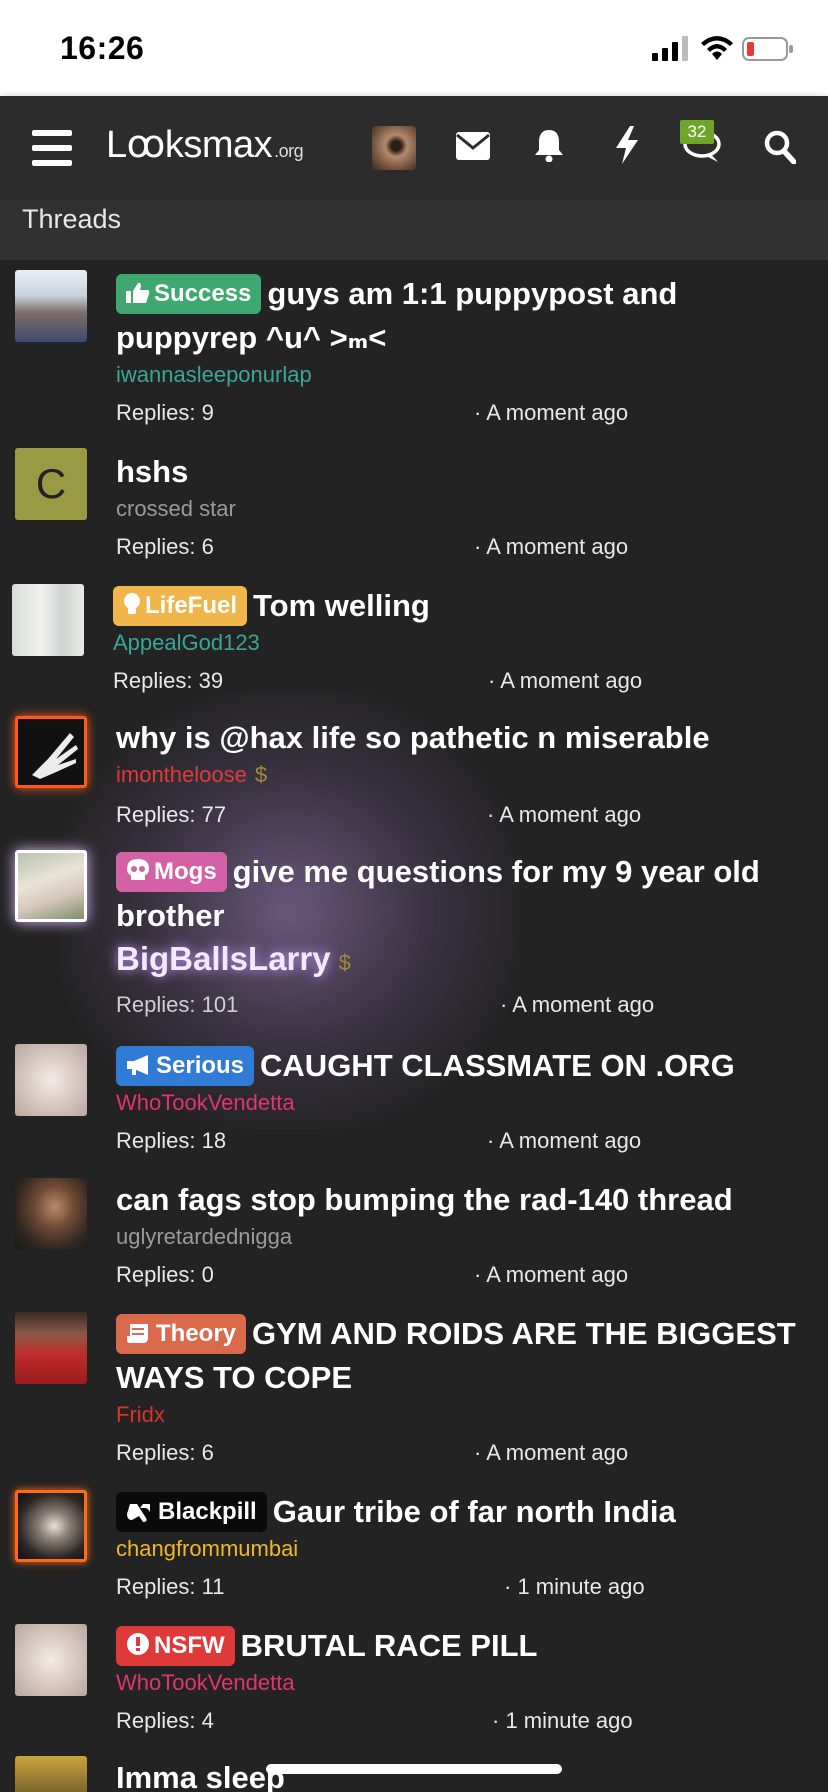  I want to click on title-text: Imma sleep, so click(200, 1776).